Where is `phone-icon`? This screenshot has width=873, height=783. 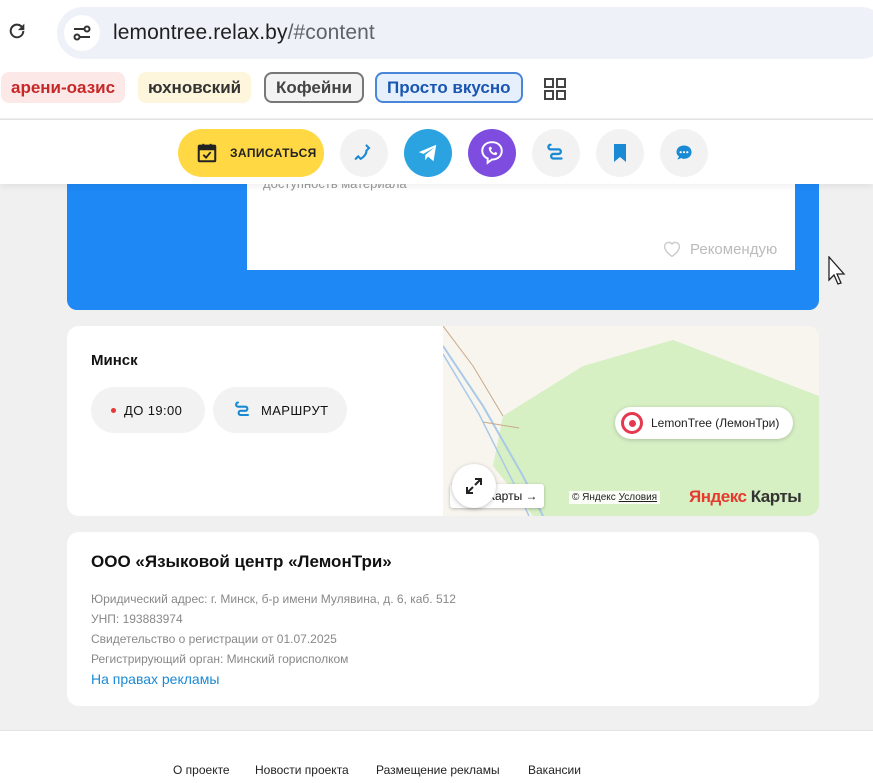 phone-icon is located at coordinates (362, 152).